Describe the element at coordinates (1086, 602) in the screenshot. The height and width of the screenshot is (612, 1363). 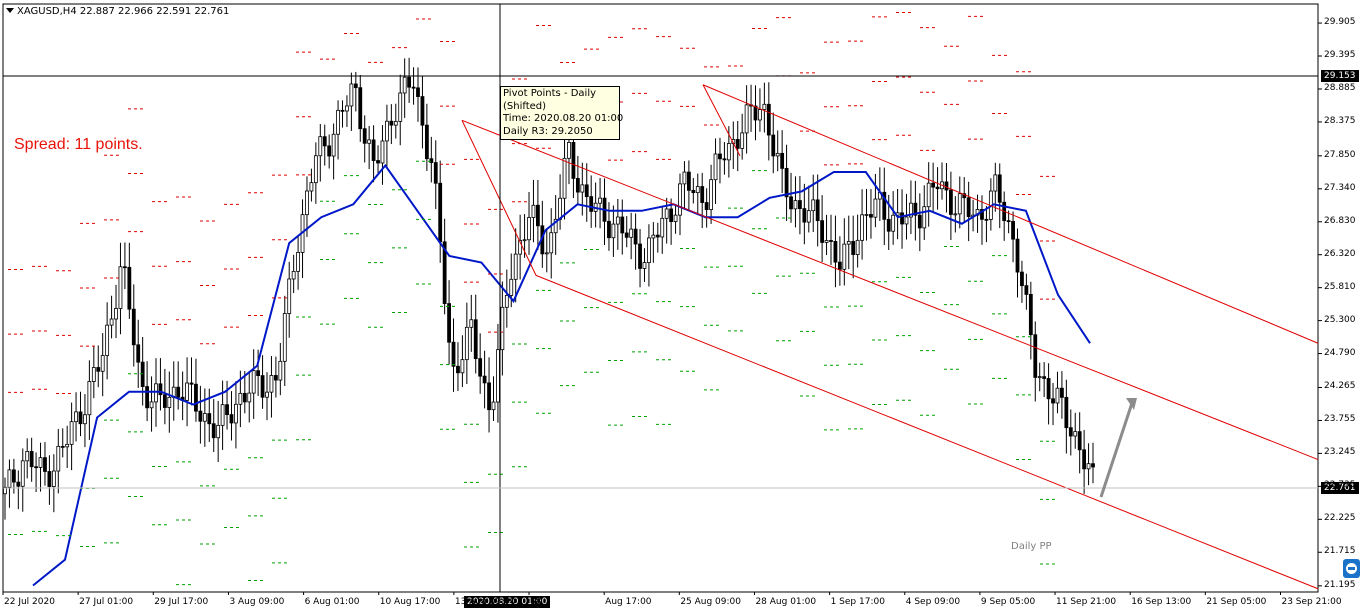
I see `x-tick-label: 11 Sep 21:00` at that location.